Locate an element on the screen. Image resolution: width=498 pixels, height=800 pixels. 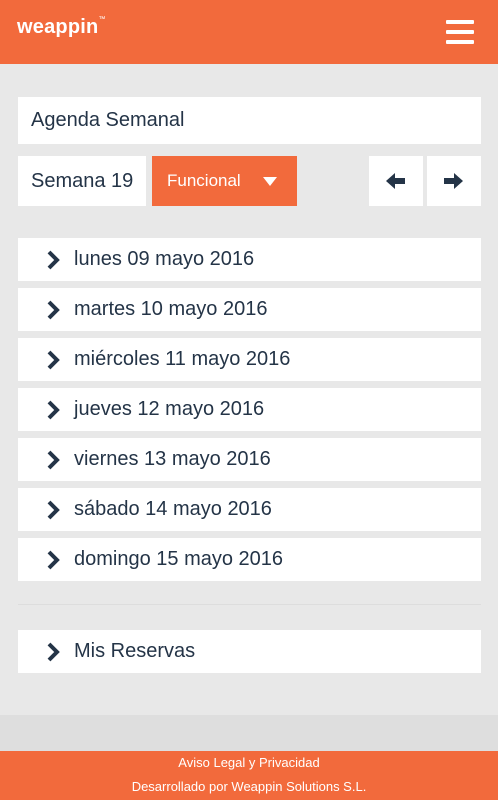
week-indicator: Semana 19 is located at coordinates (82, 181).